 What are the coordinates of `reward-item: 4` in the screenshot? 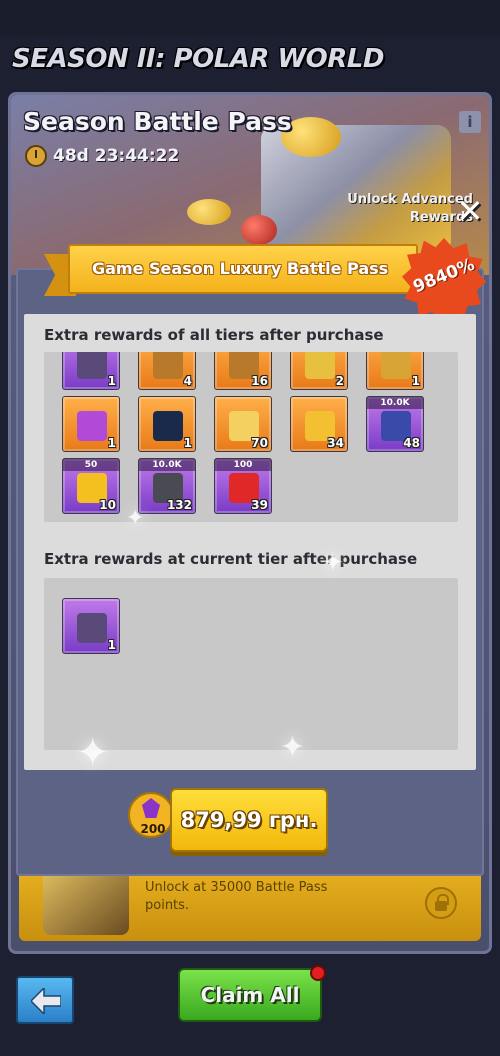 It's located at (167, 371).